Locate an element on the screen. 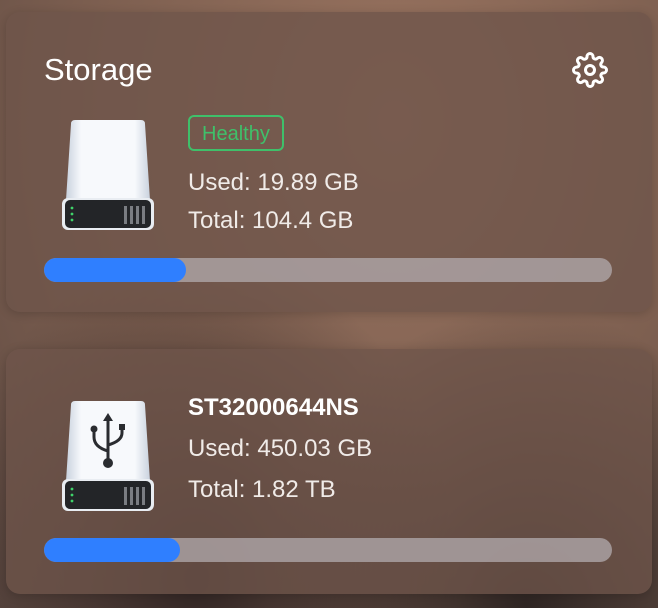  gear-icon is located at coordinates (590, 70).